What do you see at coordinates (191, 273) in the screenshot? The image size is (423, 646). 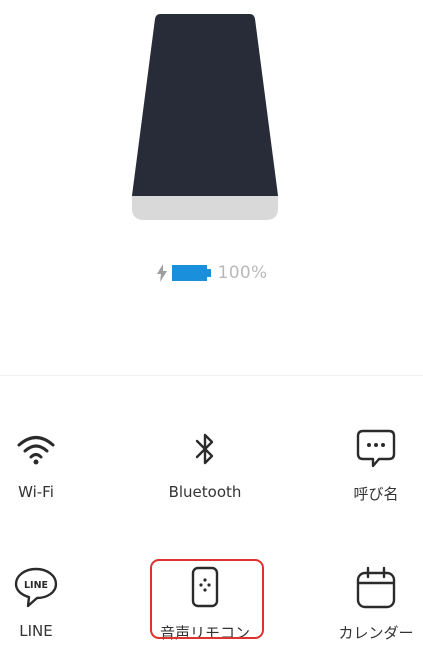 I see `battery-icon` at bounding box center [191, 273].